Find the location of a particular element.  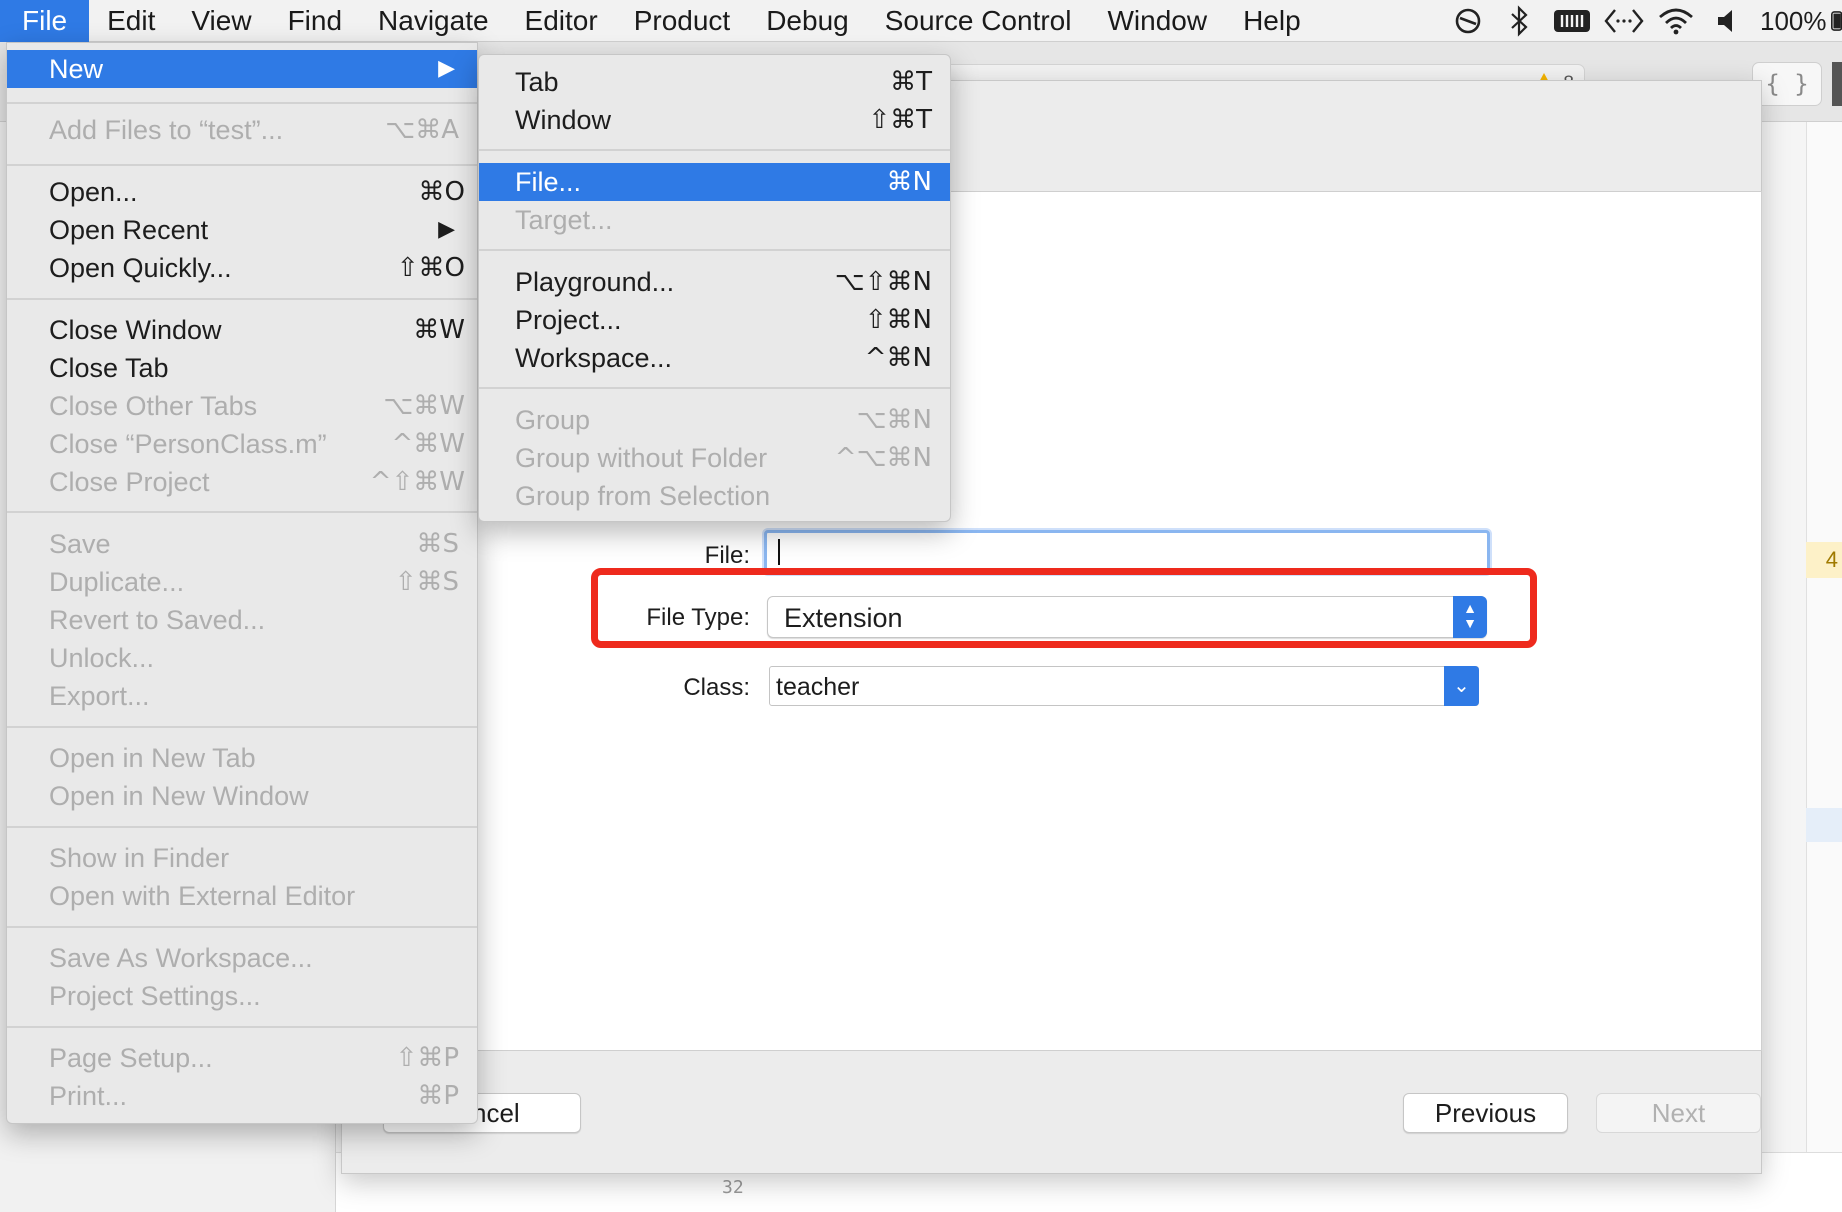

menu-item-close-other-tabs: Close Other Tabs ⌥⌘W is located at coordinates (242, 406).